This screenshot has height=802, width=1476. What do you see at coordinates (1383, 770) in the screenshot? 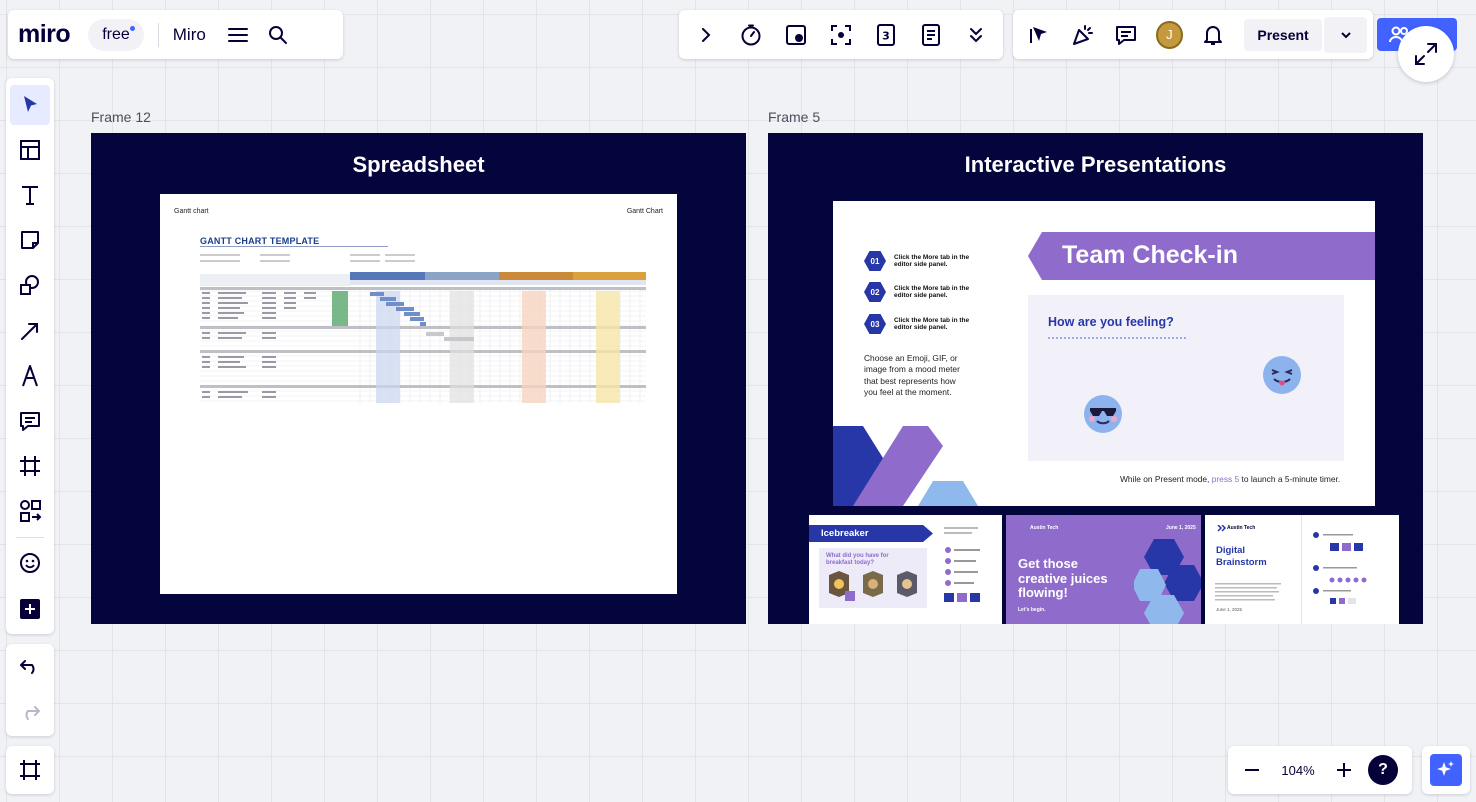
I see `help-icon: ?` at bounding box center [1383, 770].